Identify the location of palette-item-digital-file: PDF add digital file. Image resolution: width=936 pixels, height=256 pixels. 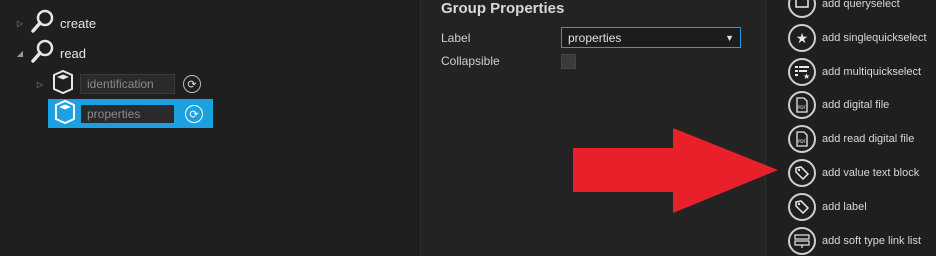
(838, 105).